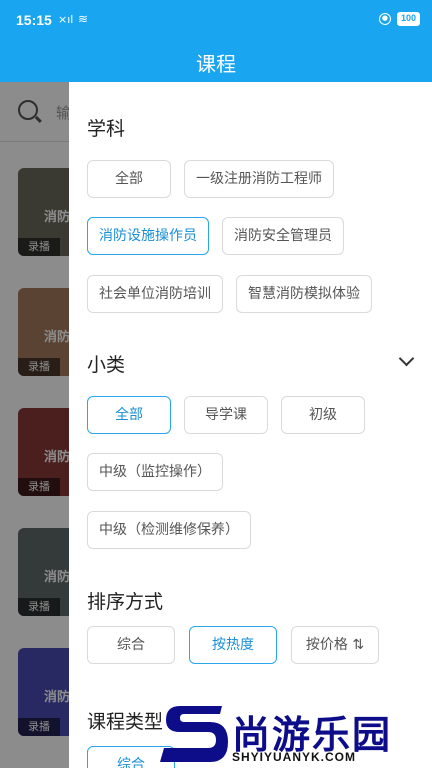  What do you see at coordinates (129, 179) in the screenshot?
I see `chip-subject-all: 全部` at bounding box center [129, 179].